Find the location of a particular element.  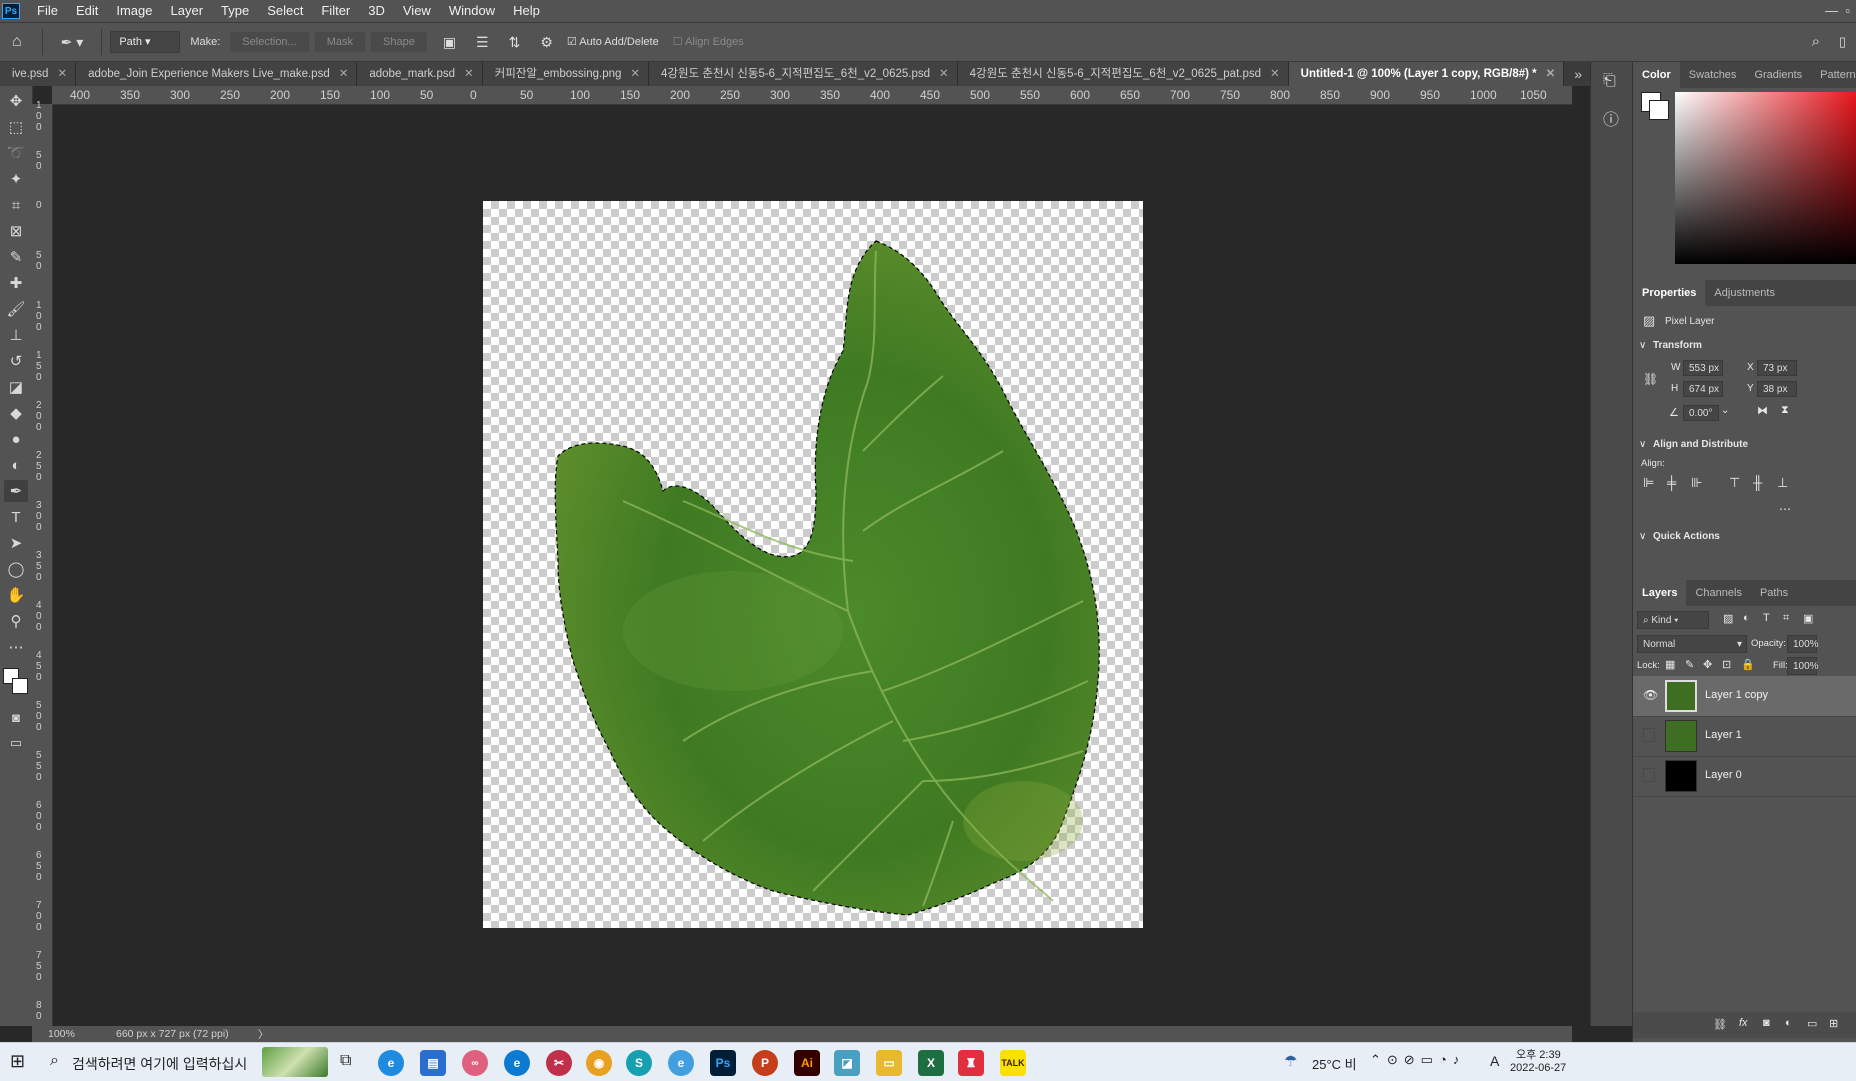

brush-tool-icon: 🖌 is located at coordinates (16, 309).